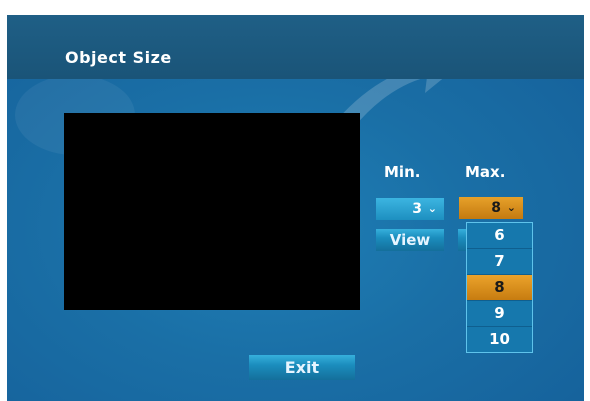 This screenshot has width=590, height=401. What do you see at coordinates (499, 262) in the screenshot?
I see `max-option-7: 7` at bounding box center [499, 262].